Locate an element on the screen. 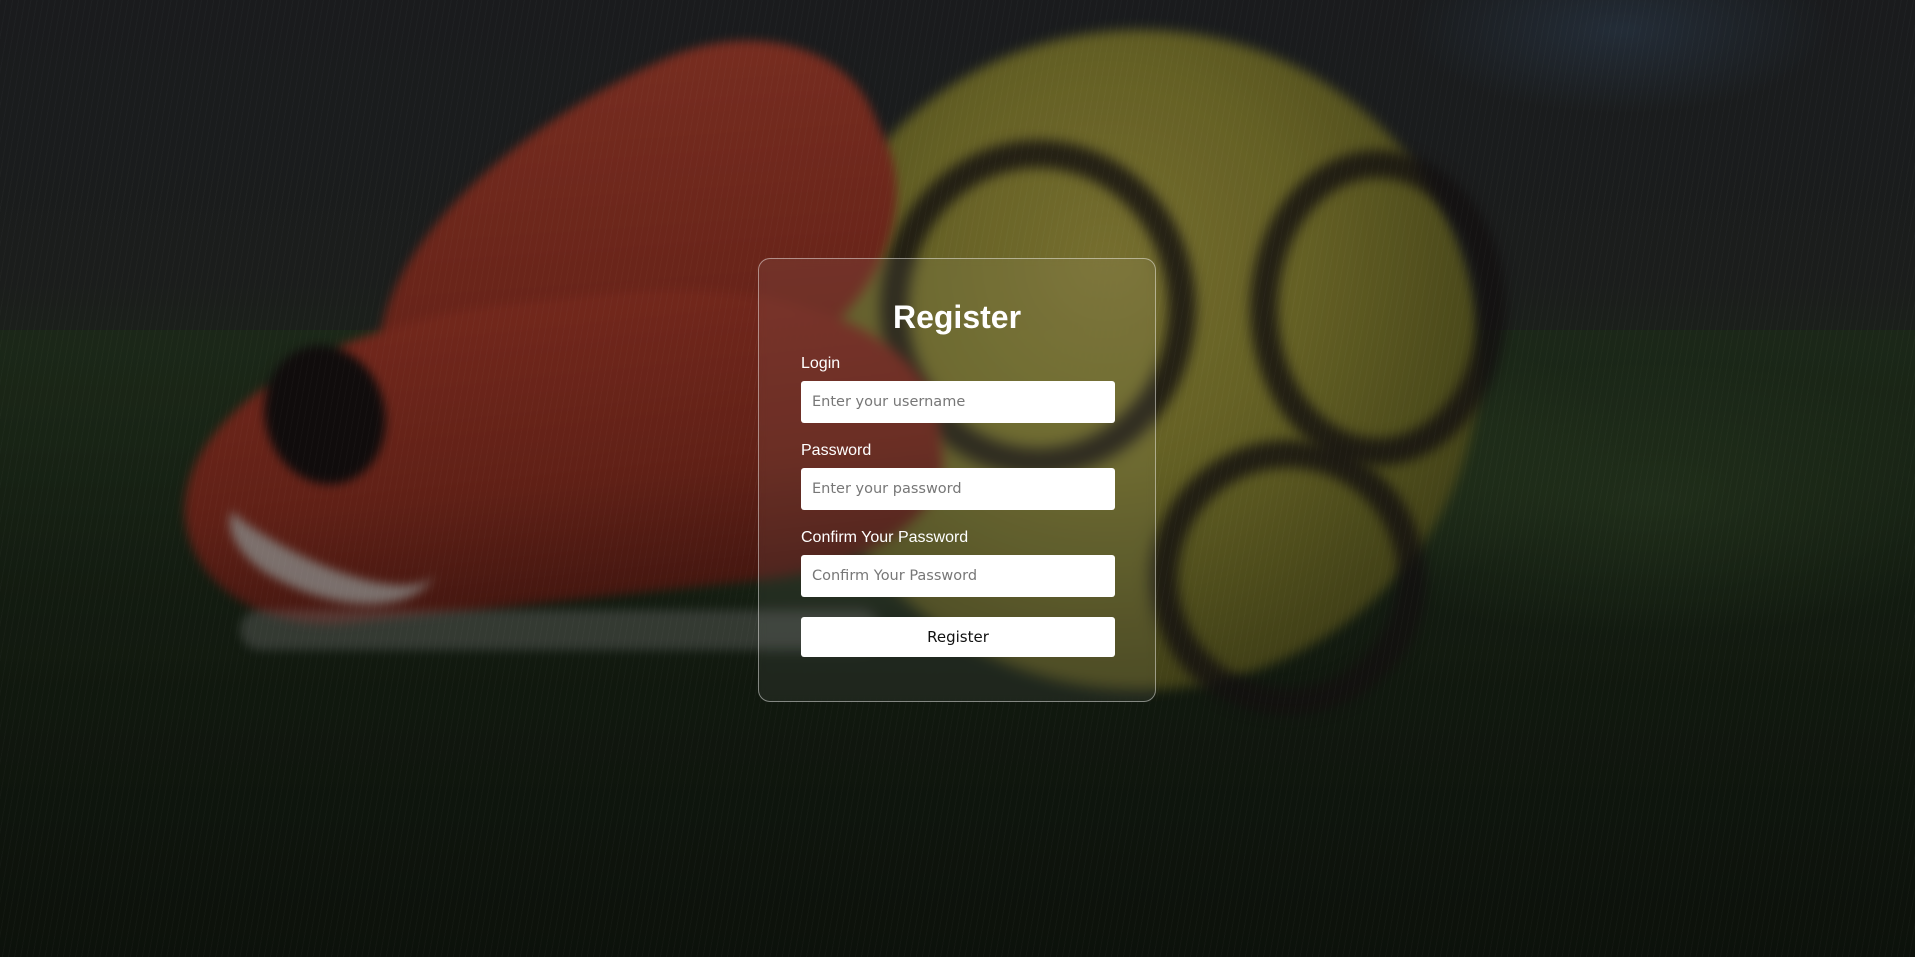 The image size is (1915, 957). password-label: Password is located at coordinates (836, 450).